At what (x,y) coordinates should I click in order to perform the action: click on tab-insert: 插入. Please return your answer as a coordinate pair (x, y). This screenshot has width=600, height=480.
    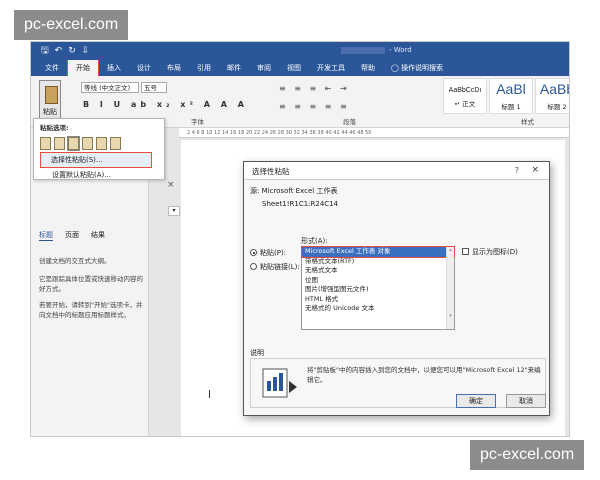
    Looking at the image, I should click on (114, 68).